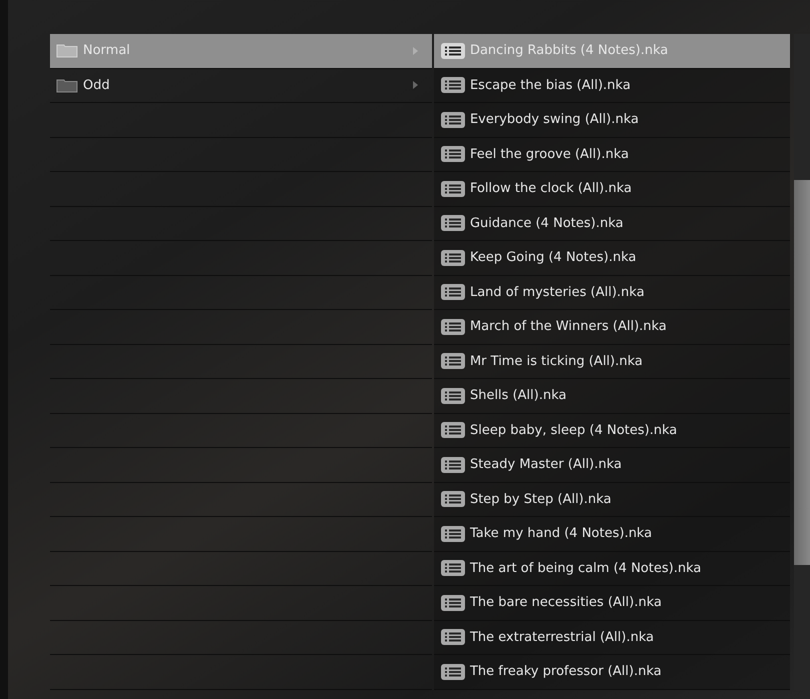 The height and width of the screenshot is (699, 810). I want to click on file-item: Sleep baby, sleep (4 Notes).nka, so click(612, 431).